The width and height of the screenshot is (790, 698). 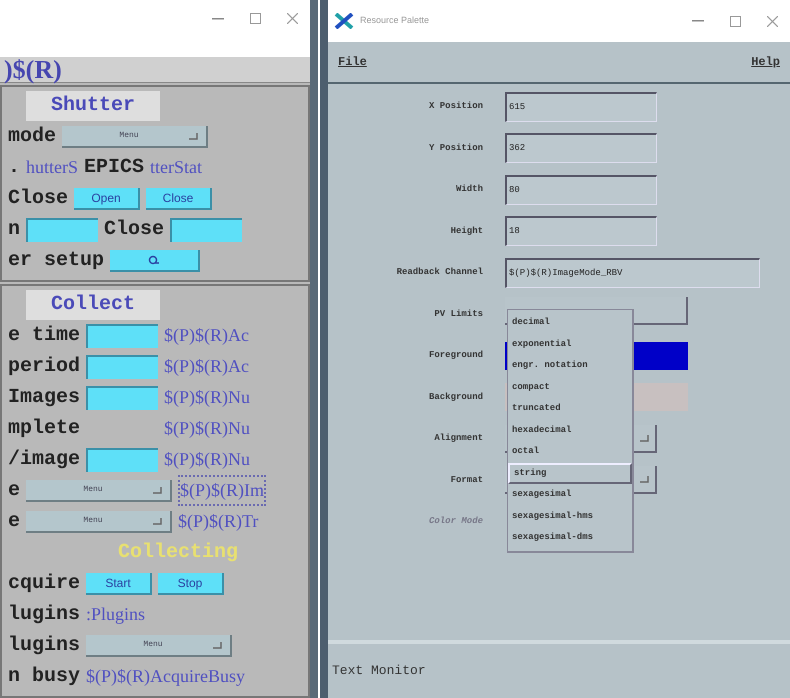 What do you see at coordinates (570, 430) in the screenshot?
I see `dropdown-option: hexadecimal` at bounding box center [570, 430].